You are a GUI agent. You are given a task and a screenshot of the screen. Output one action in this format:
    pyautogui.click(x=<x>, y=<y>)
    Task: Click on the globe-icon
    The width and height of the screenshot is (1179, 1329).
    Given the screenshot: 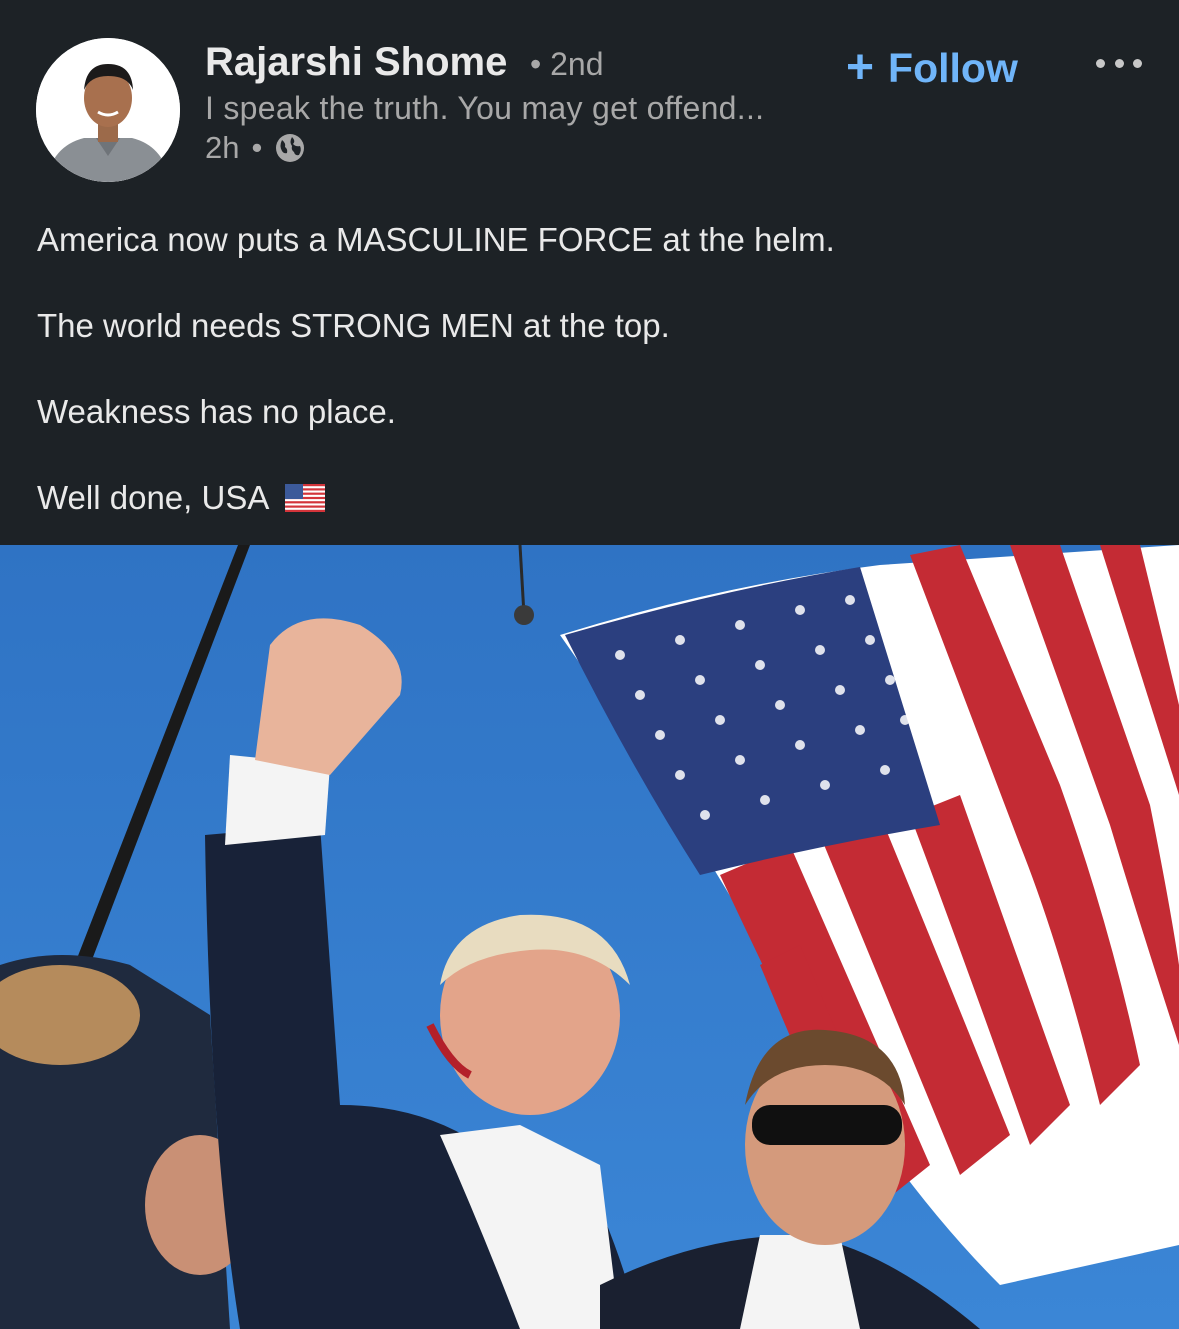 What is the action you would take?
    pyautogui.click(x=290, y=148)
    